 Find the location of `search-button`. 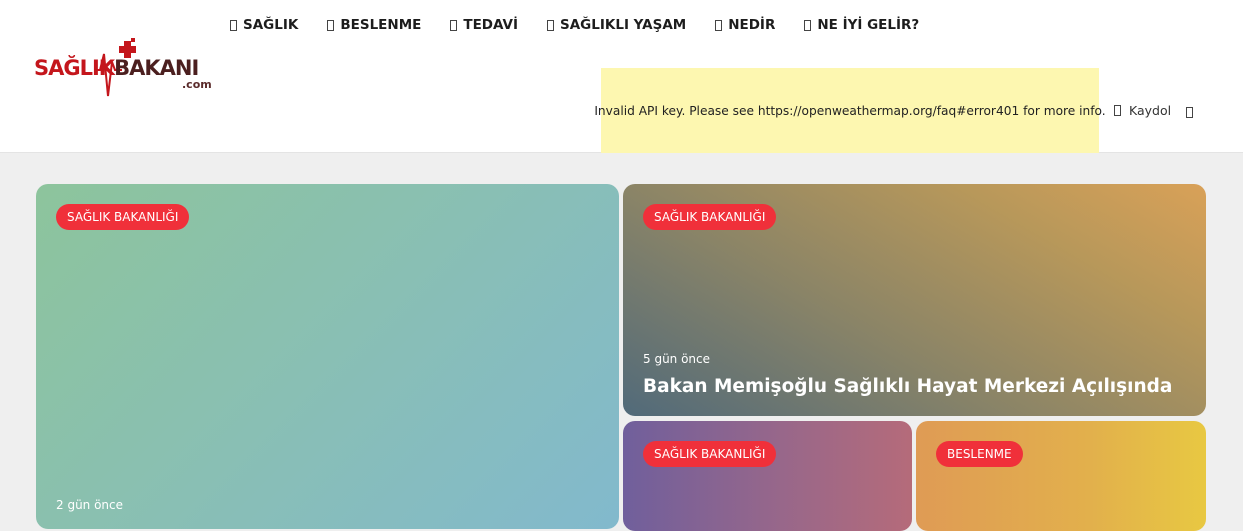

search-button is located at coordinates (1193, 114).